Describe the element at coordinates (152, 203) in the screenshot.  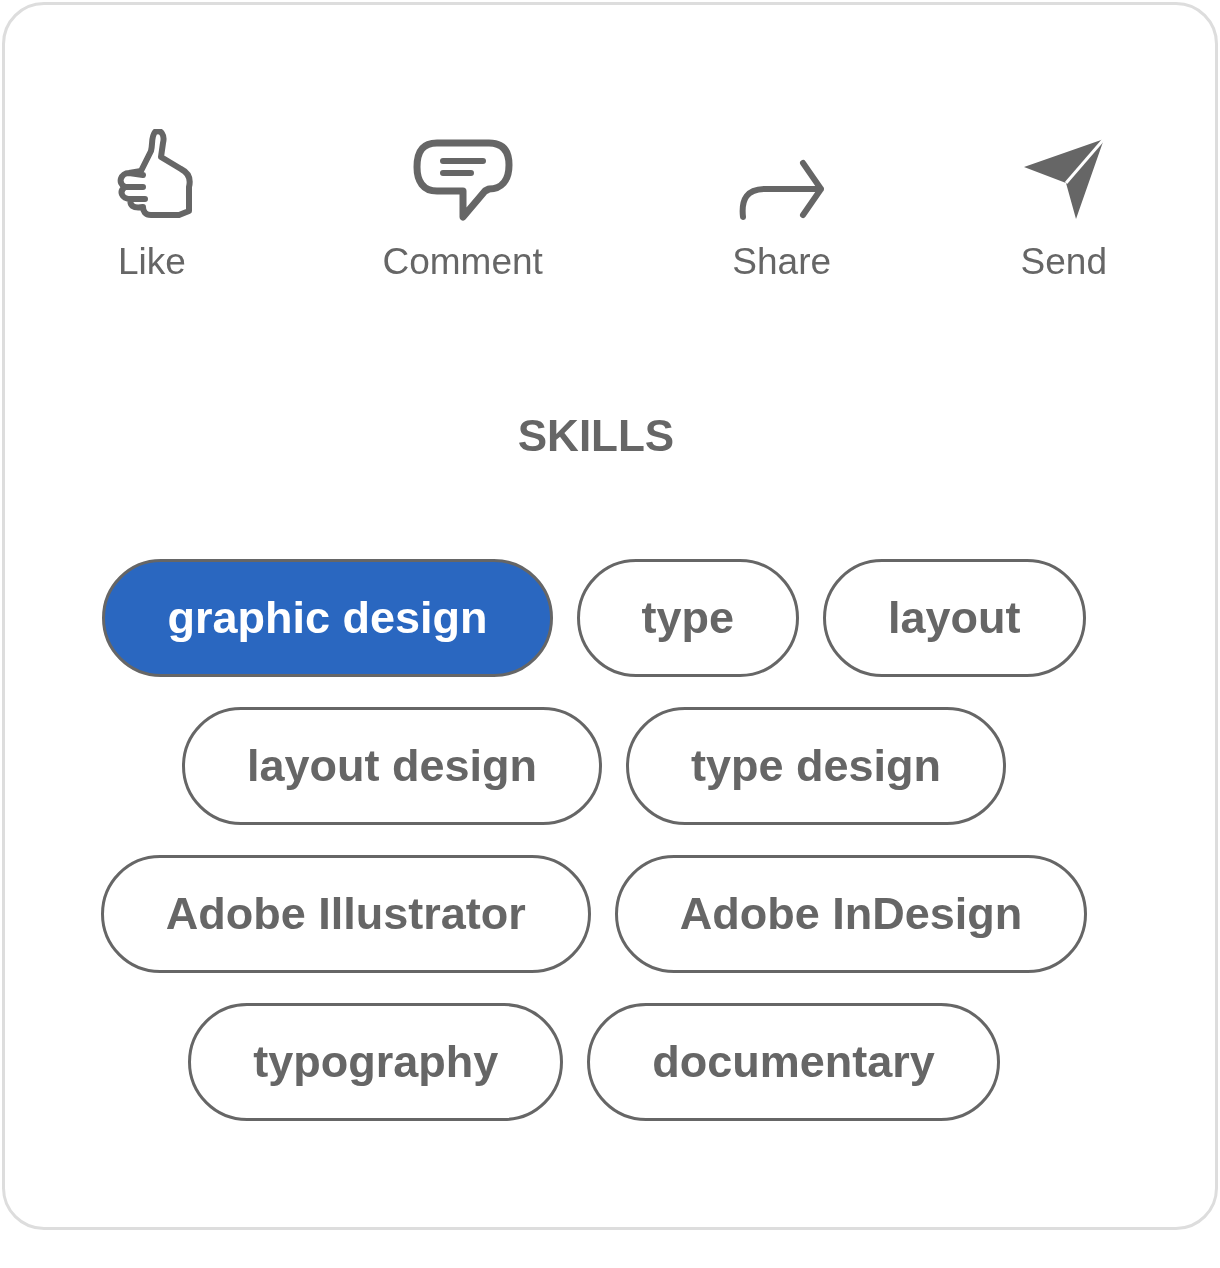
I see `like-button: Like` at that location.